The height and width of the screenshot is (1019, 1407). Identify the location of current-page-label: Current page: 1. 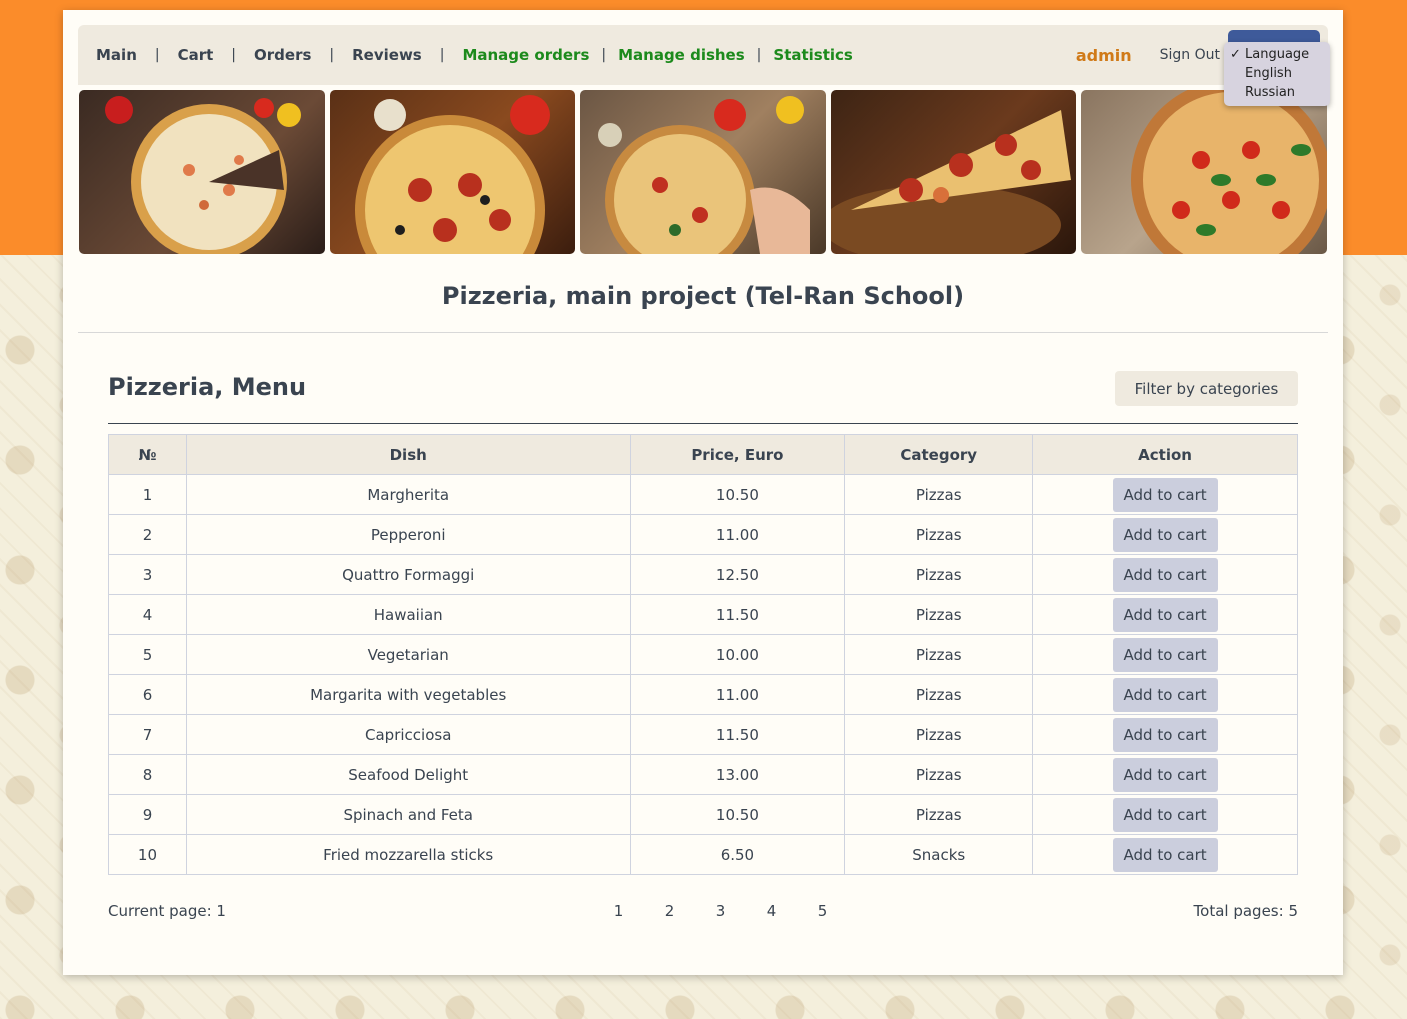
(167, 911).